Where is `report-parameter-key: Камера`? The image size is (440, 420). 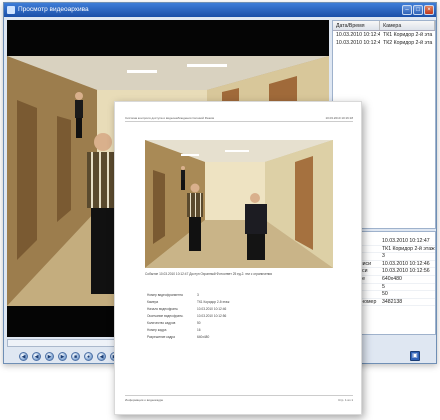
report-parameter-key: Камера is located at coordinates (153, 302).